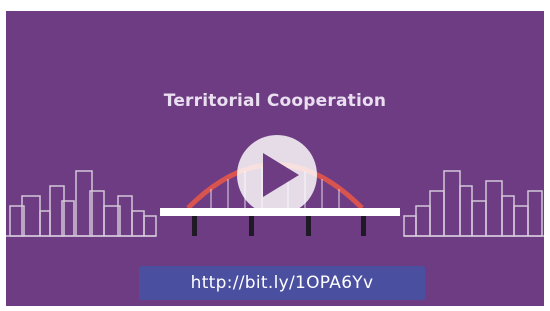  Describe the element at coordinates (81, 203) in the screenshot. I see `left-skyline` at that location.